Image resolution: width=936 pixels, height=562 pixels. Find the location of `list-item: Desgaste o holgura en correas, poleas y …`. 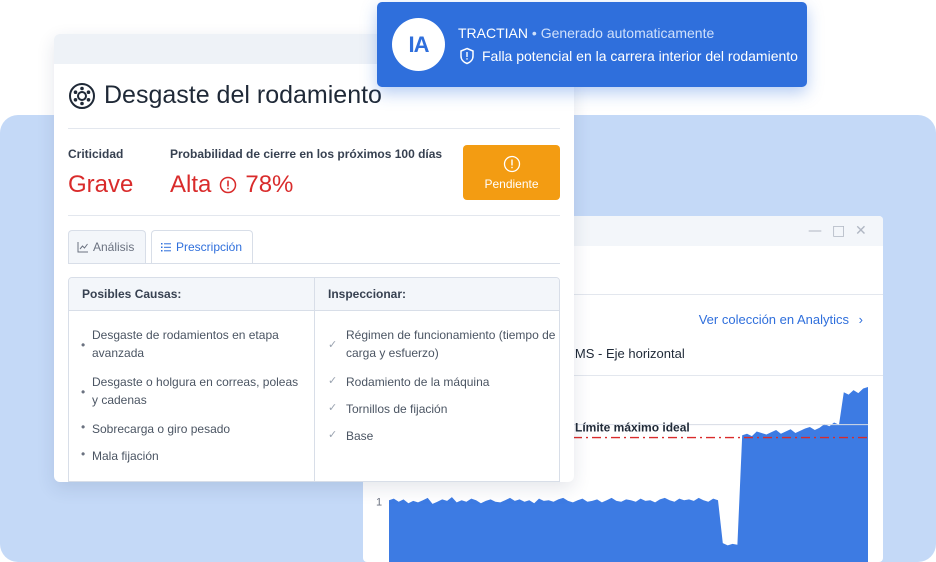

list-item: Desgaste o holgura en correas, poleas y … is located at coordinates (195, 391).